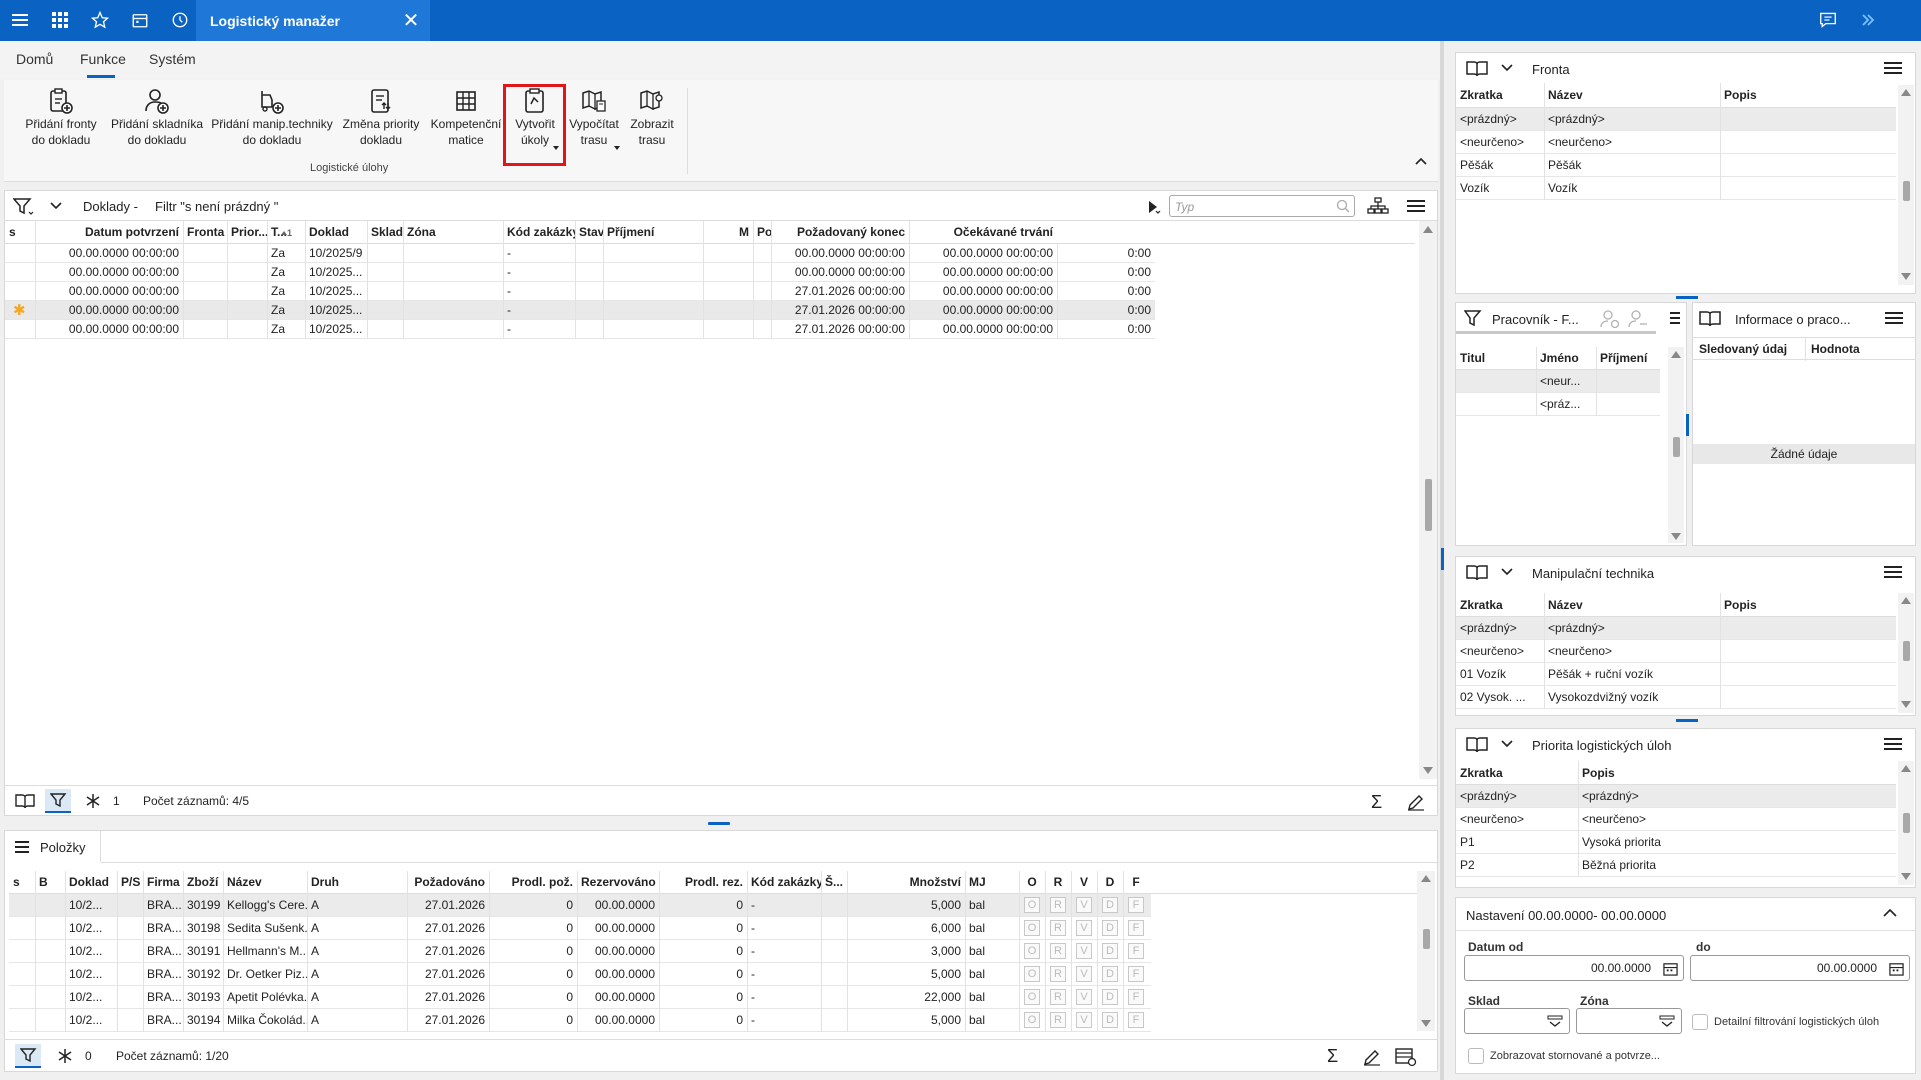  Describe the element at coordinates (1632, 605) in the screenshot. I see `column-header-nazev: Název` at that location.